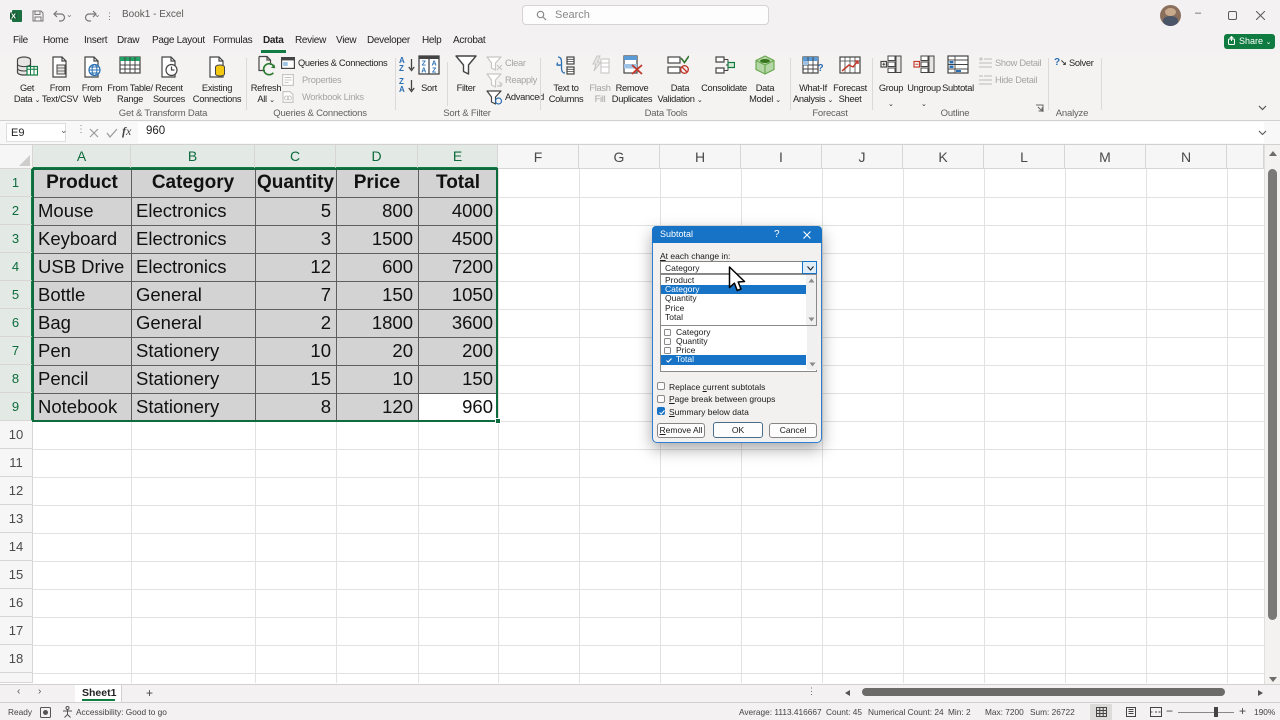 This screenshot has width=1280, height=720. What do you see at coordinates (13, 16) in the screenshot?
I see `svg-text: X` at bounding box center [13, 16].